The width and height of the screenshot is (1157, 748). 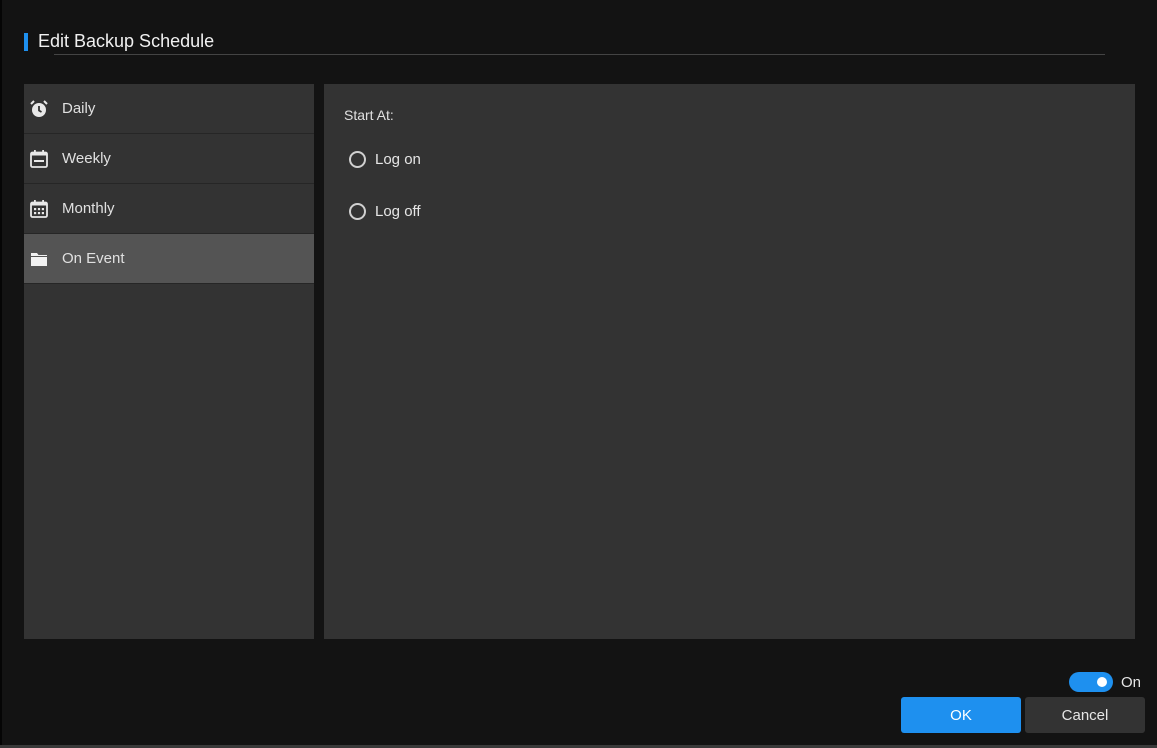 I want to click on sidebar-item-on-event: On Event, so click(x=169, y=259).